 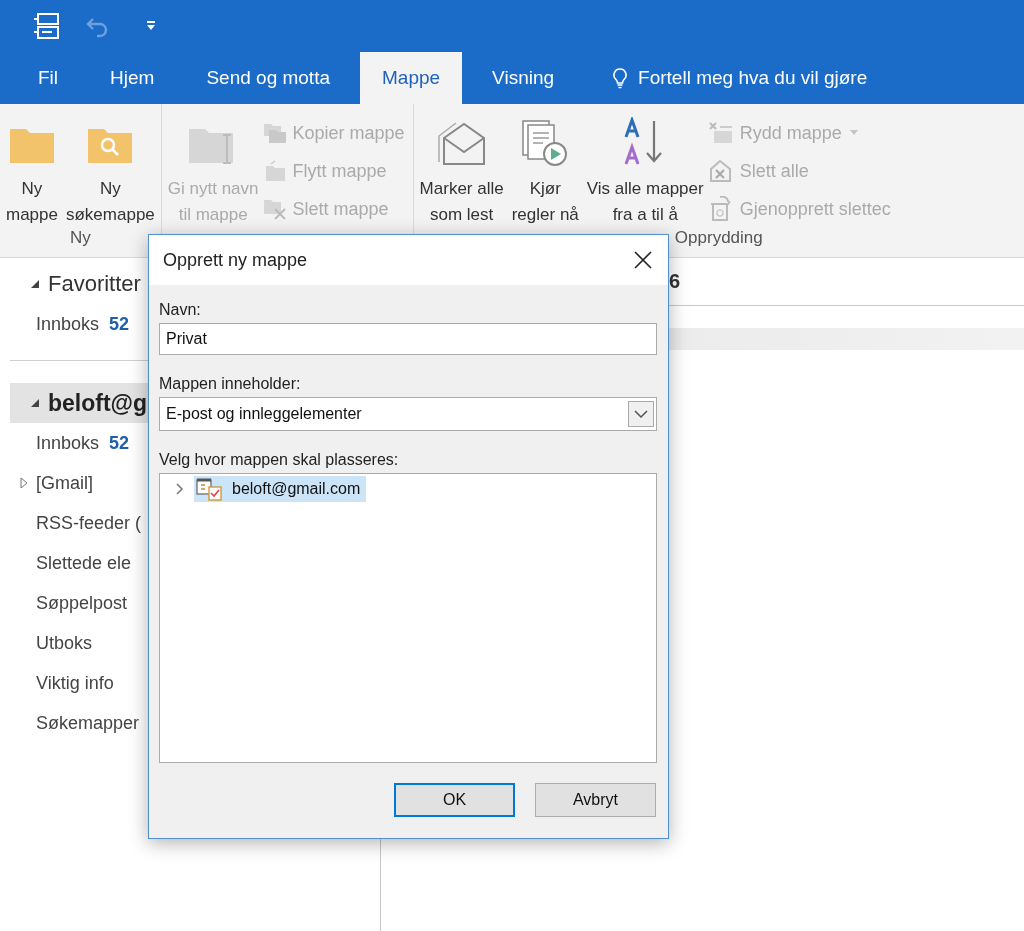 What do you see at coordinates (675, 281) in the screenshot?
I see `column-header: 6` at bounding box center [675, 281].